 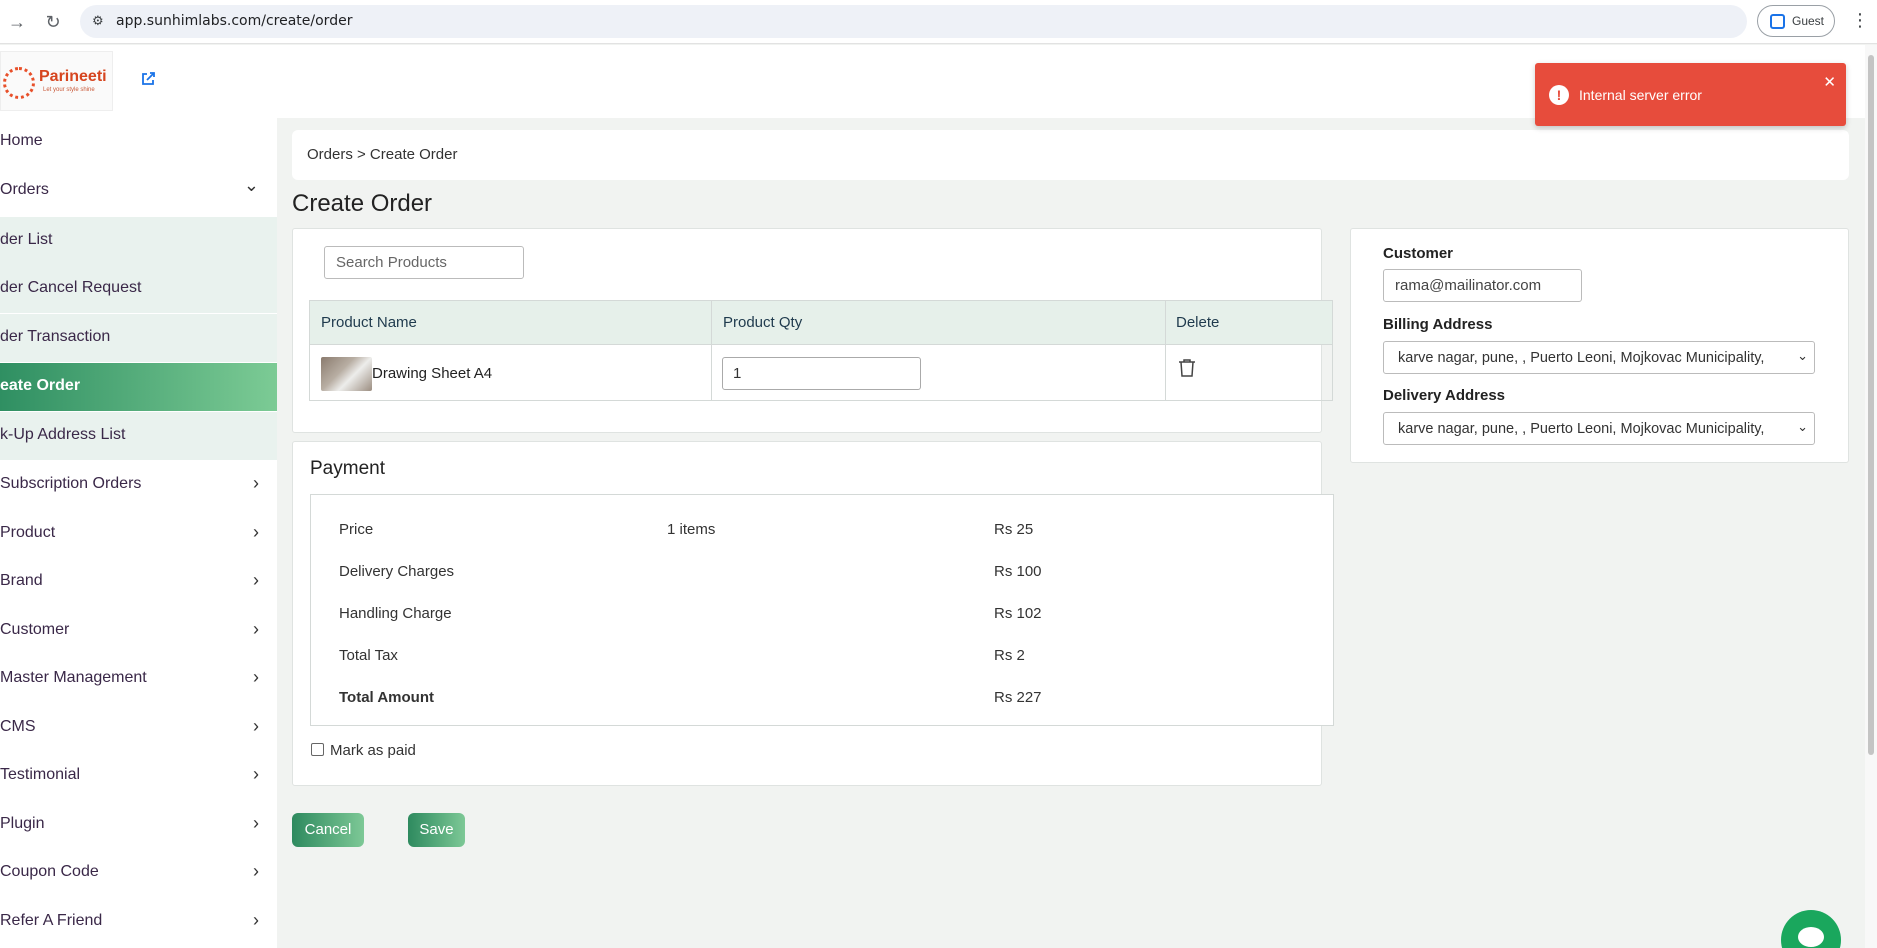 I want to click on payment-row-tax: Total Tax Rs 2, so click(x=822, y=662).